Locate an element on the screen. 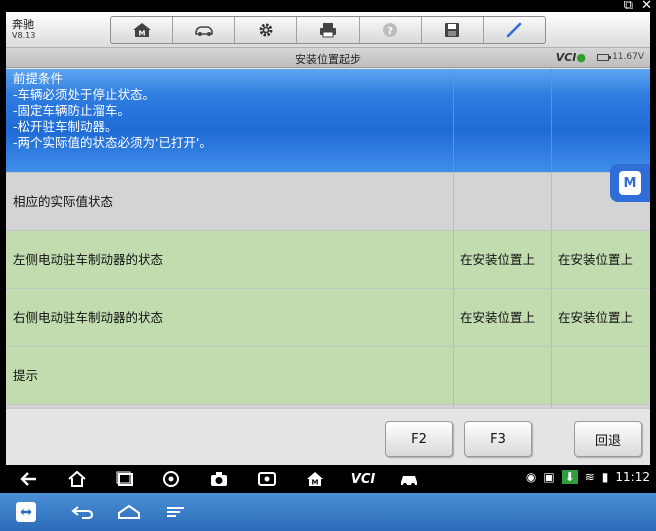 The width and height of the screenshot is (656, 531). recent-apps-icon is located at coordinates (125, 479).